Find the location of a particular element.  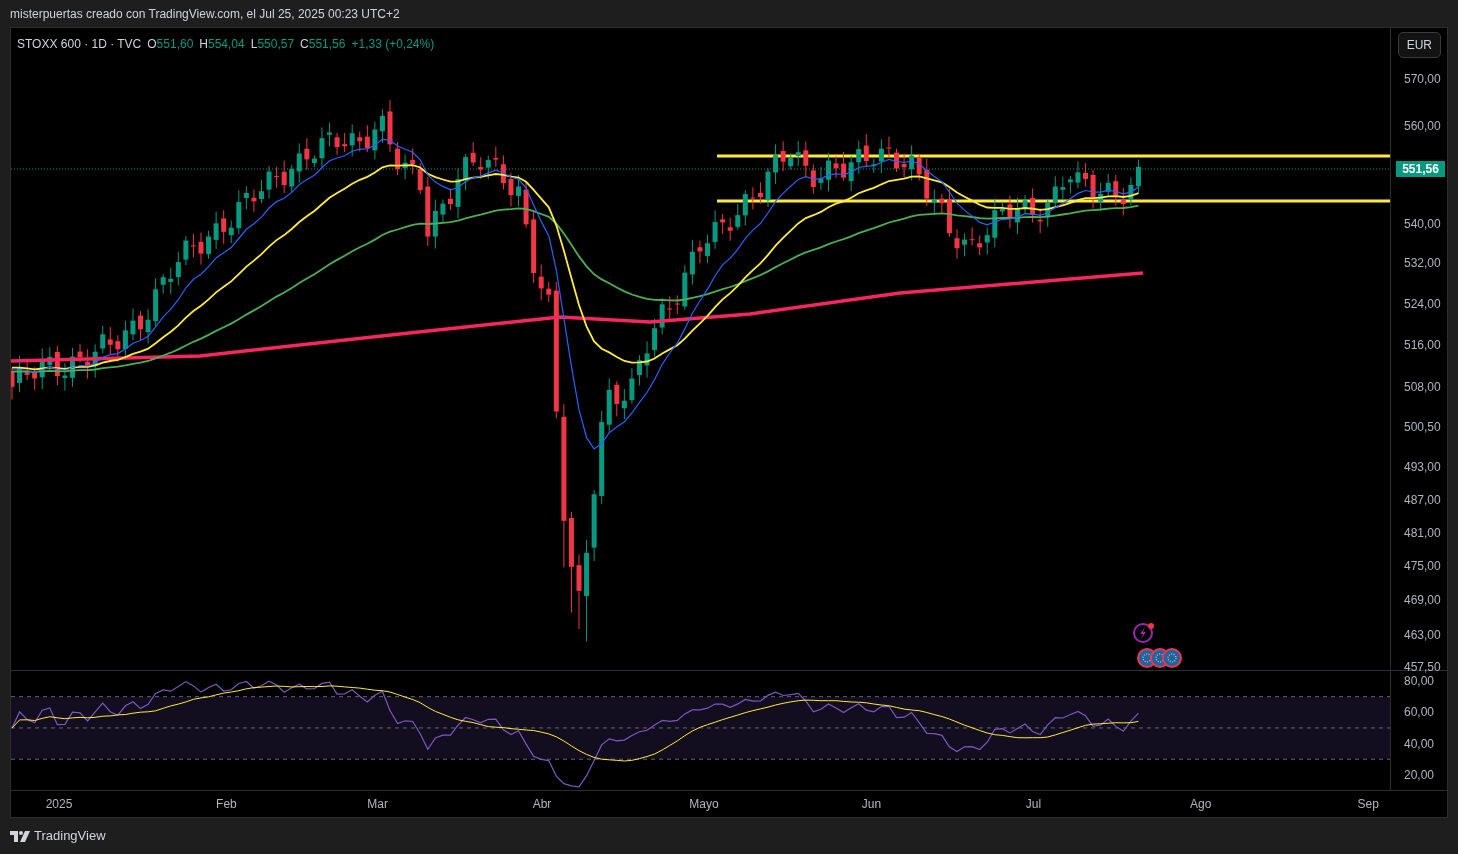

ohlc-value: L550,57 is located at coordinates (272, 44).